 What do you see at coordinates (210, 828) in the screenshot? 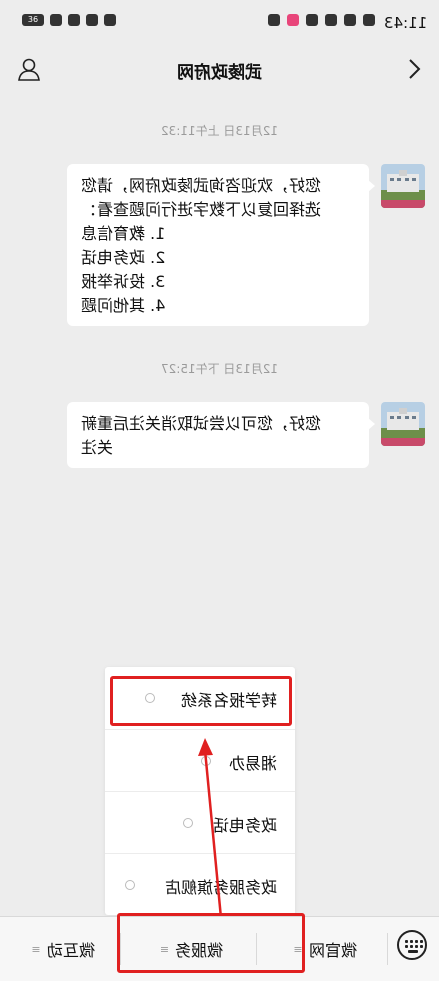
I see `annotation-arrow` at bounding box center [210, 828].